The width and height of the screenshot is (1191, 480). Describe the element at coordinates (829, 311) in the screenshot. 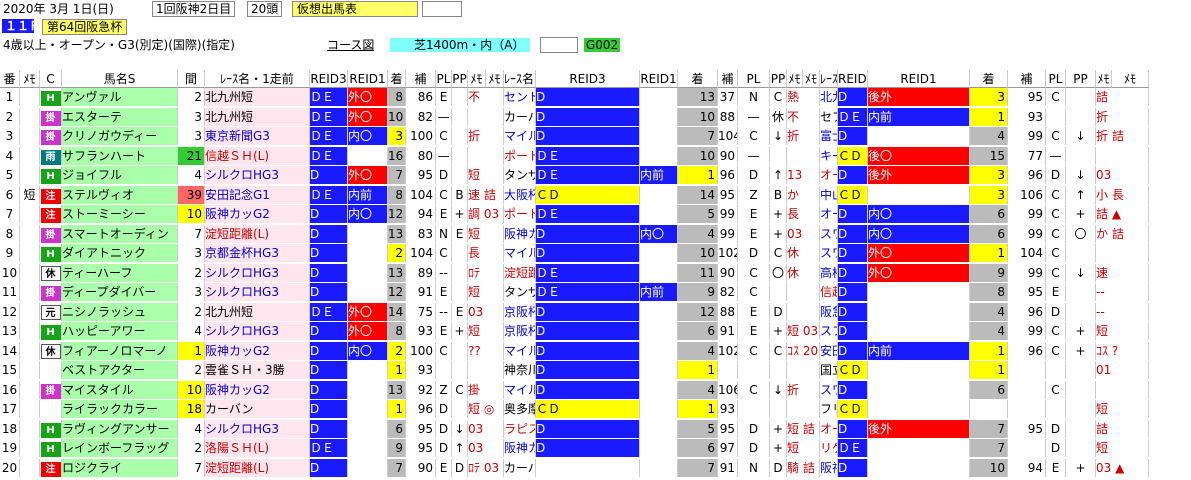

I see `prev-race-name: 阪急杯G3` at that location.